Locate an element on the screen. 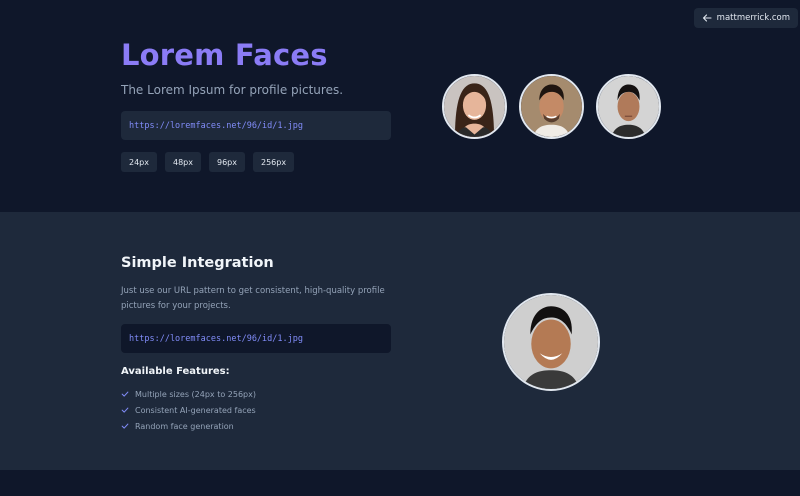 The image size is (800, 496). feature-item: Consistent AI-generated faces is located at coordinates (188, 410).